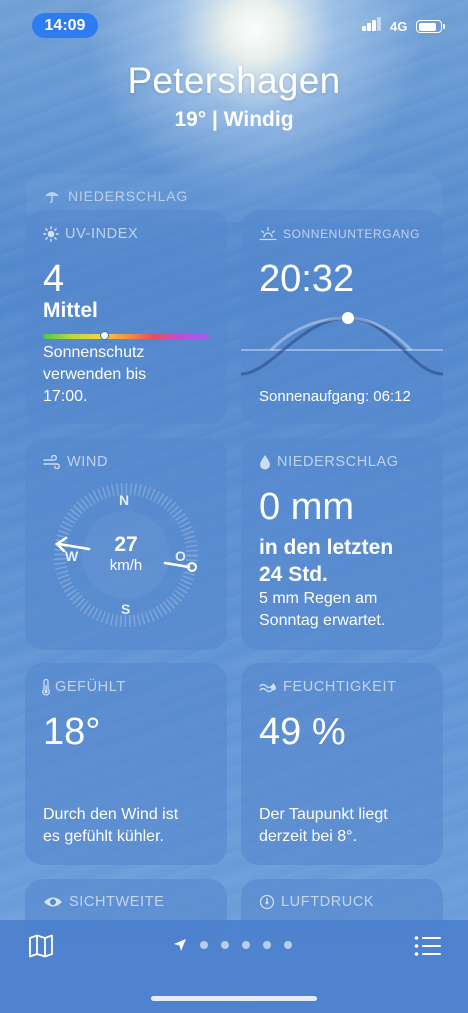  I want to click on precipitation-forecast-1: 5 mm Regen am, so click(318, 598).